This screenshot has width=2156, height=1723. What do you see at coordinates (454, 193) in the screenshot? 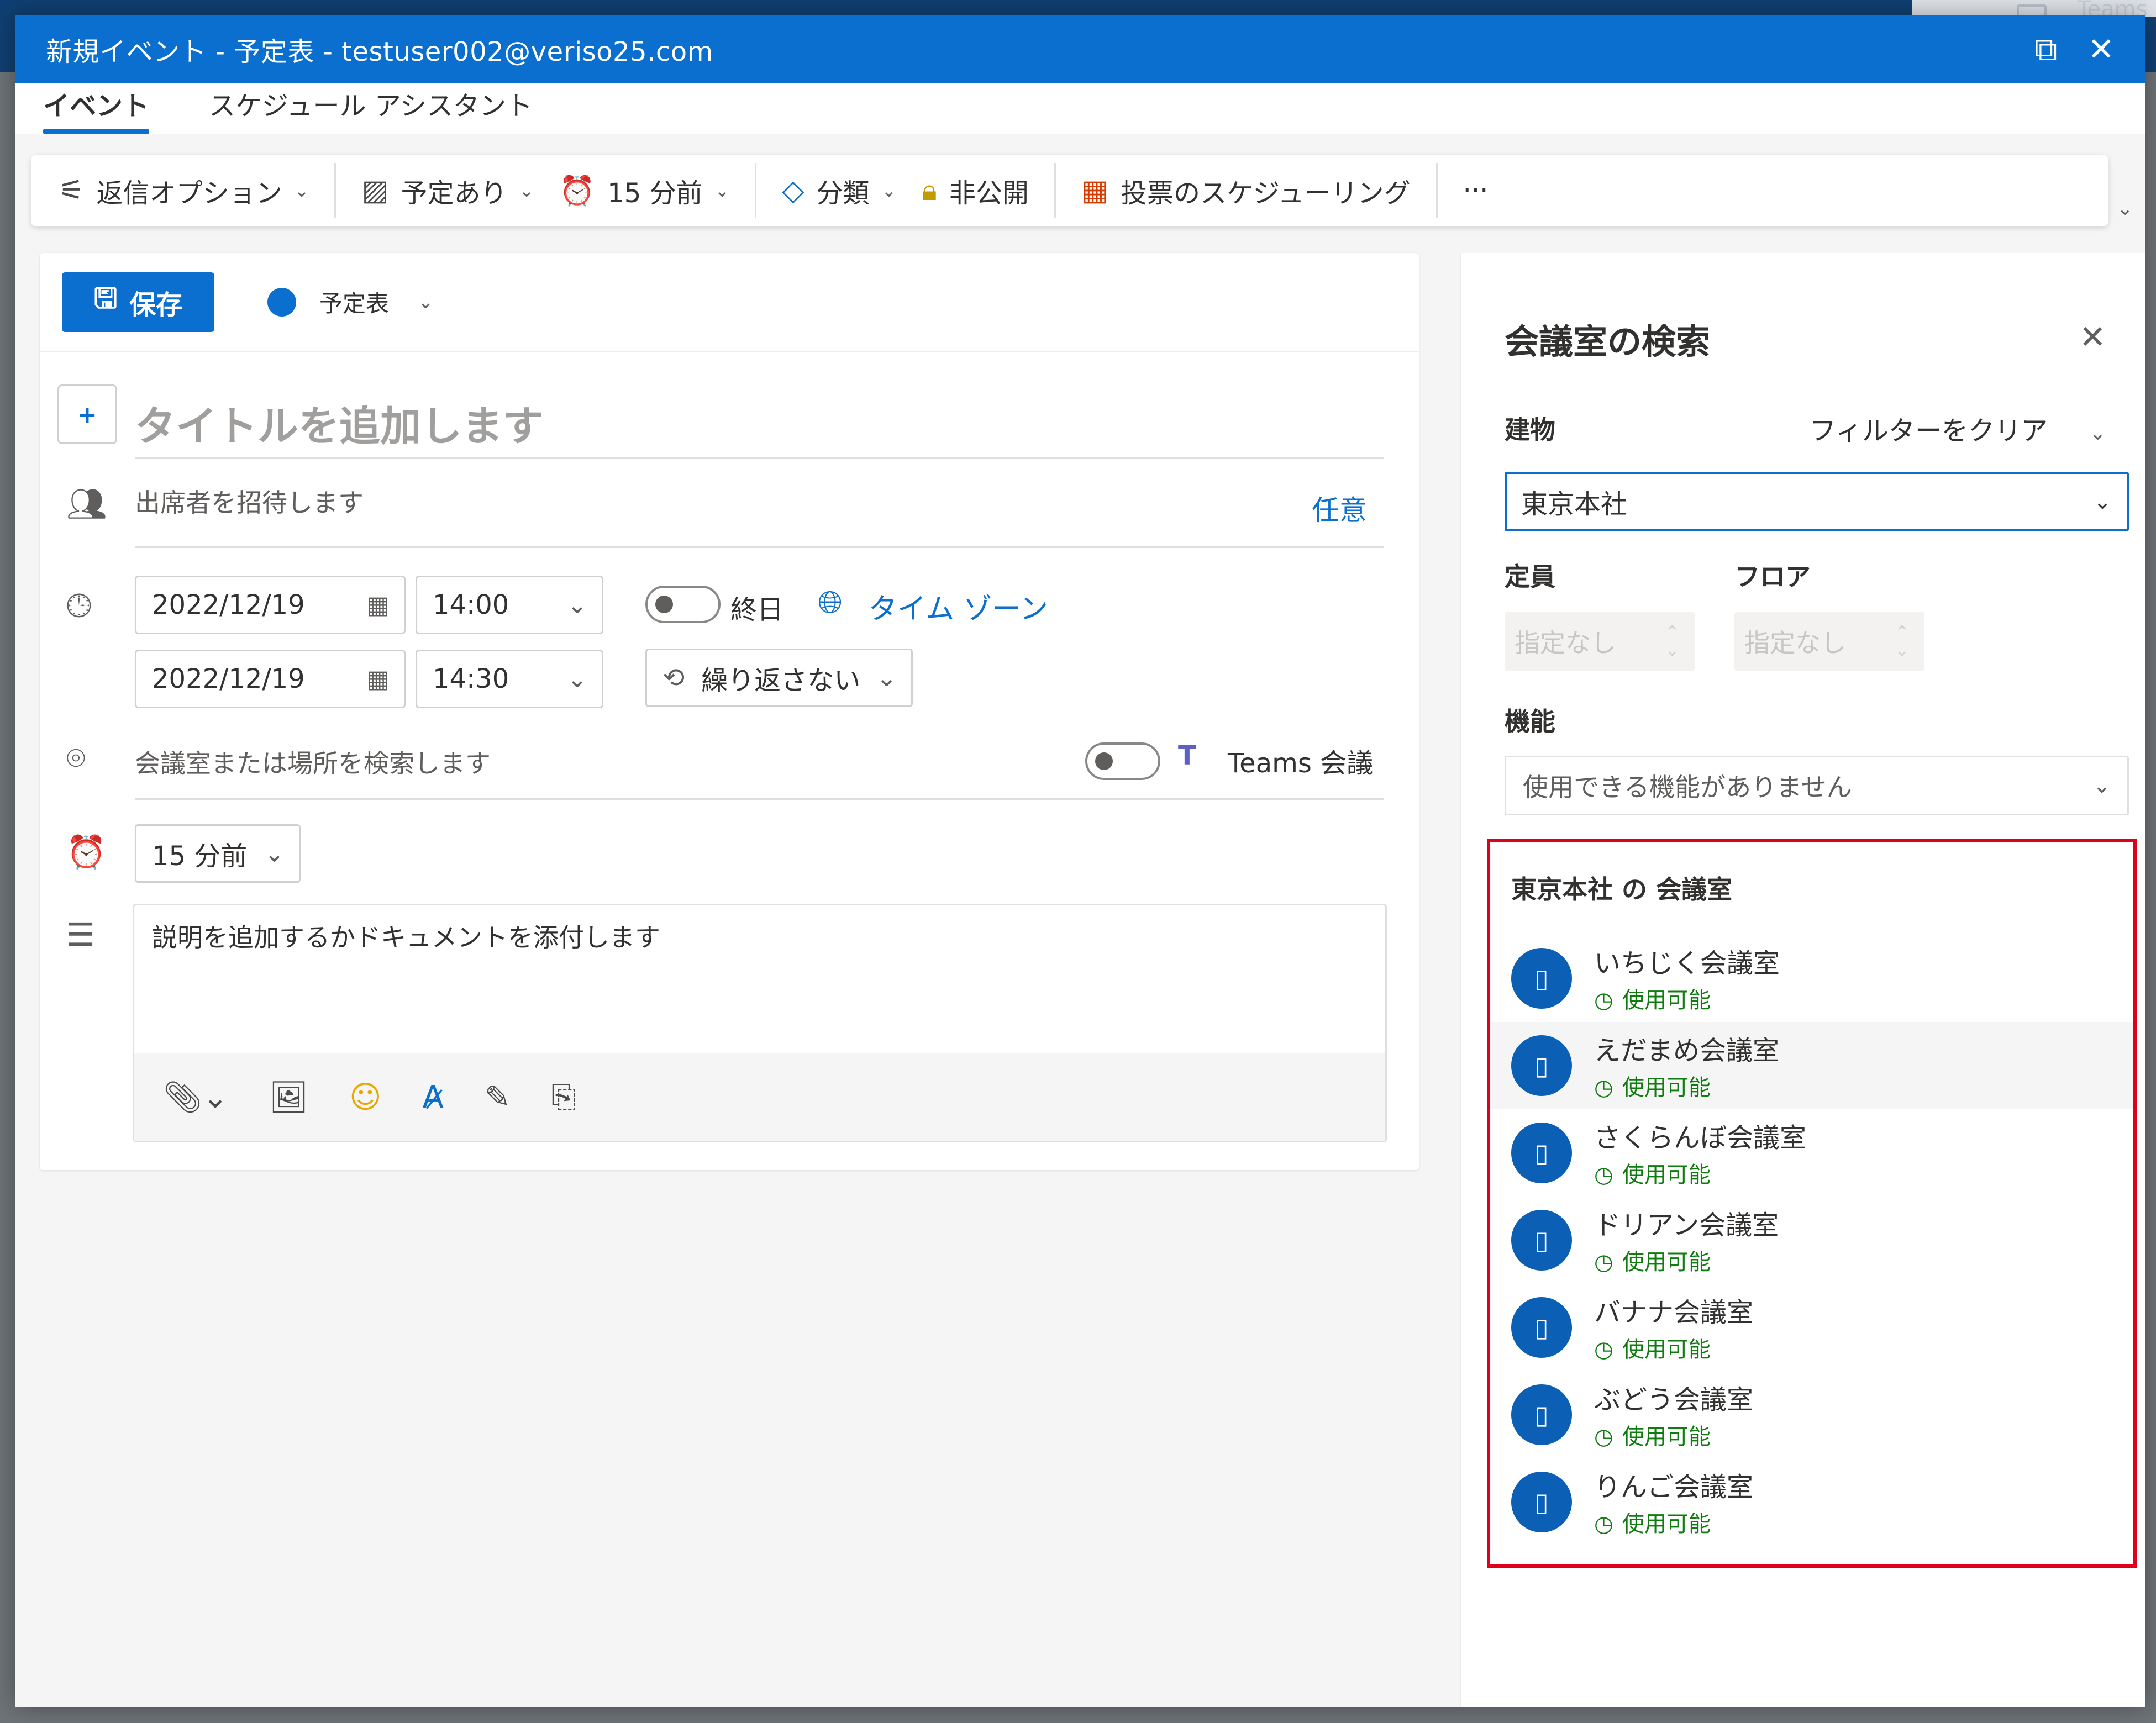
I see `busy-status-label: 予定あり` at bounding box center [454, 193].